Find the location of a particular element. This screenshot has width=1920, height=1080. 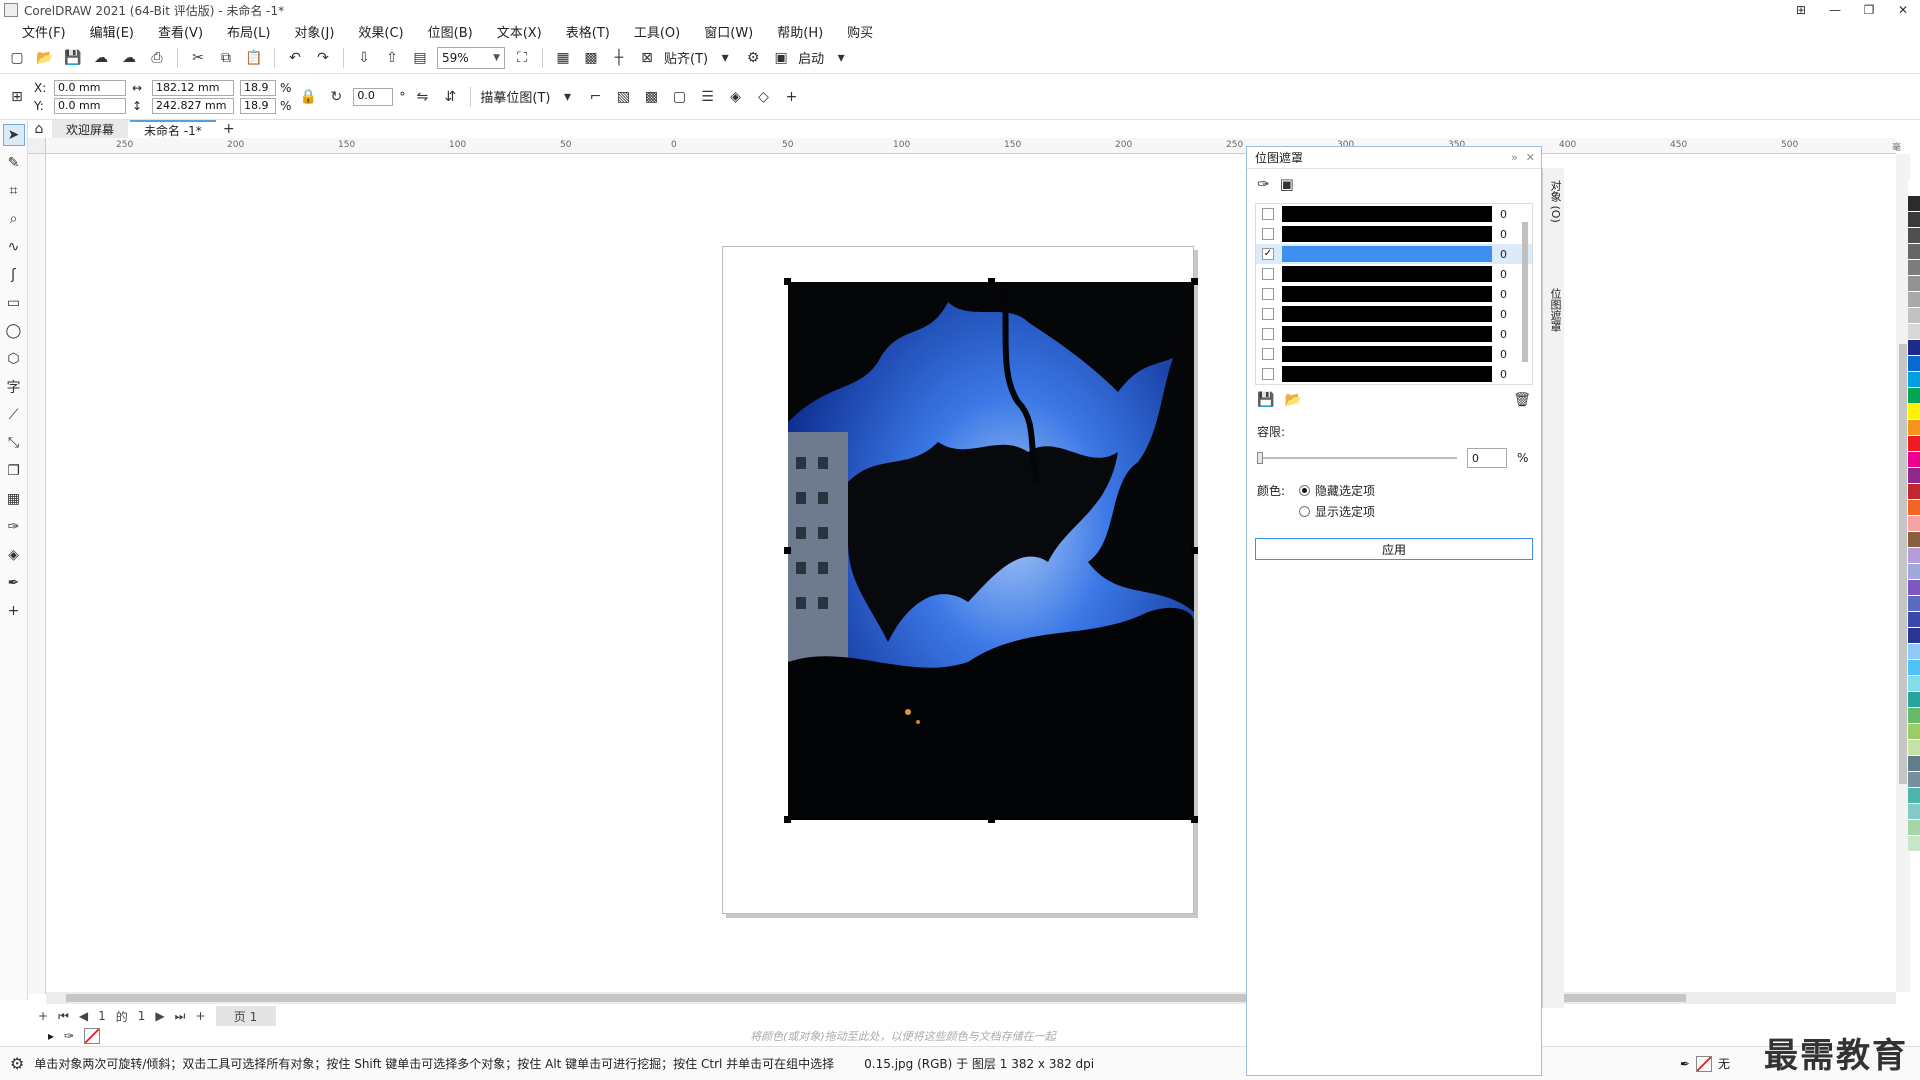

height-input: 242.827 mm is located at coordinates (193, 105).